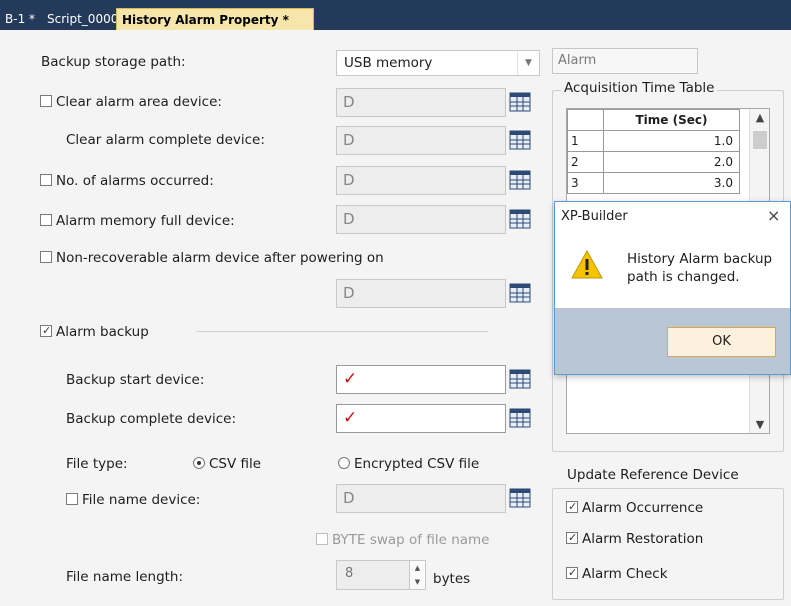 The width and height of the screenshot is (791, 606). I want to click on alarm-occurrence-label: Alarm Occurrence, so click(643, 508).